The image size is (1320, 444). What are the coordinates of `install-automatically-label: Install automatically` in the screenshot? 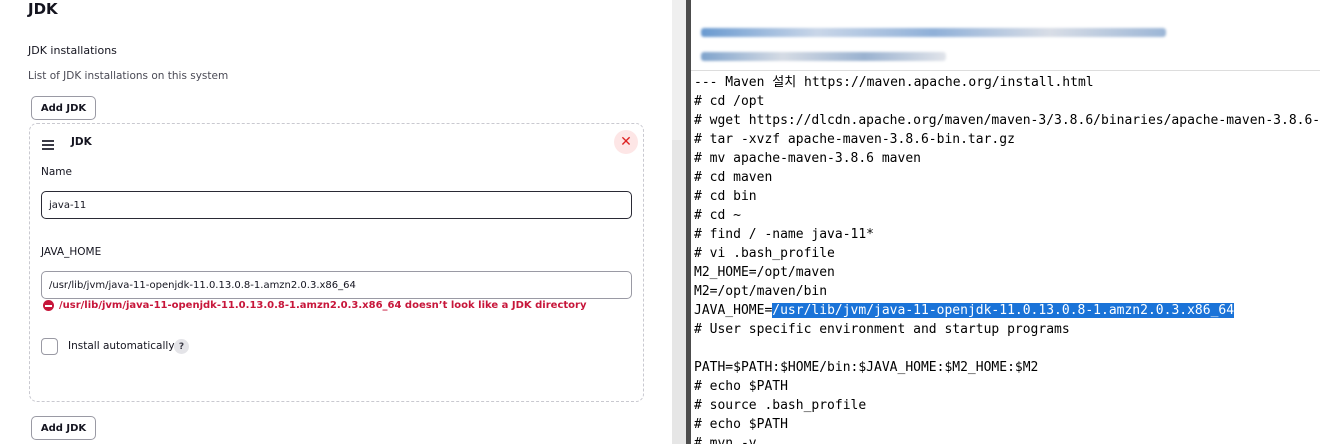 It's located at (121, 346).